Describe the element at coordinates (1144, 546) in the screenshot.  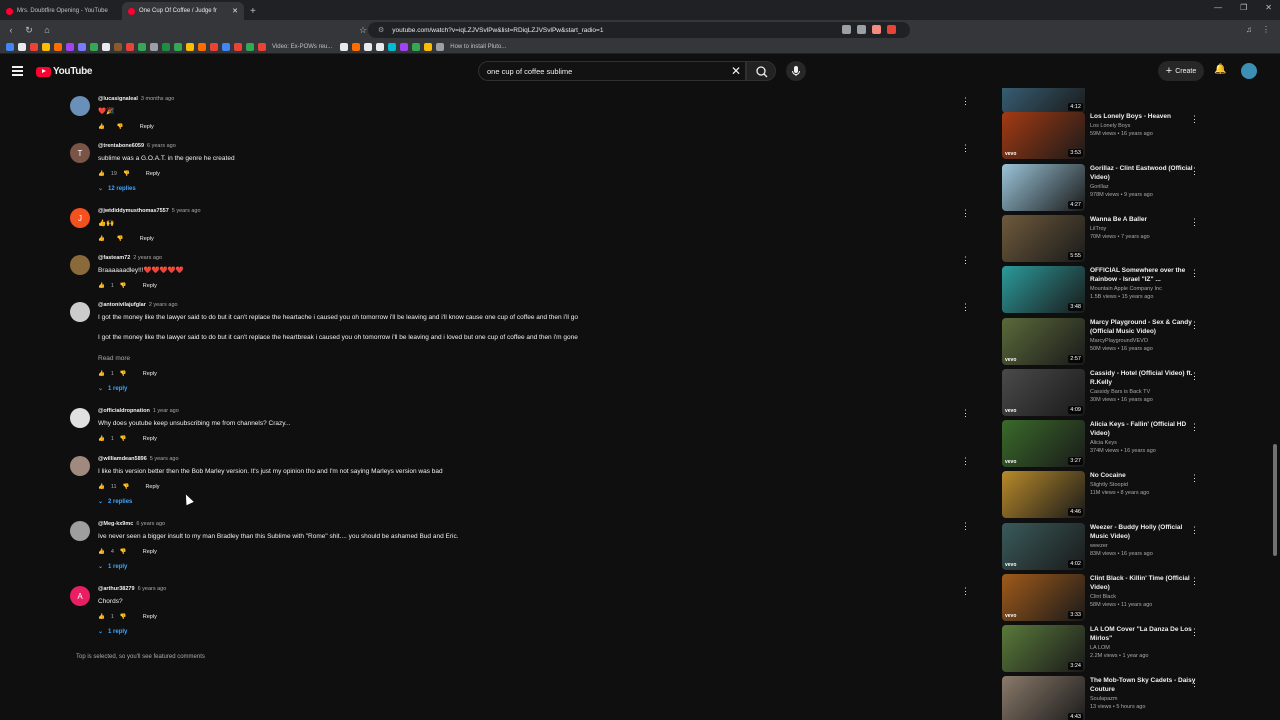
I see `channel-name: weezer` at that location.